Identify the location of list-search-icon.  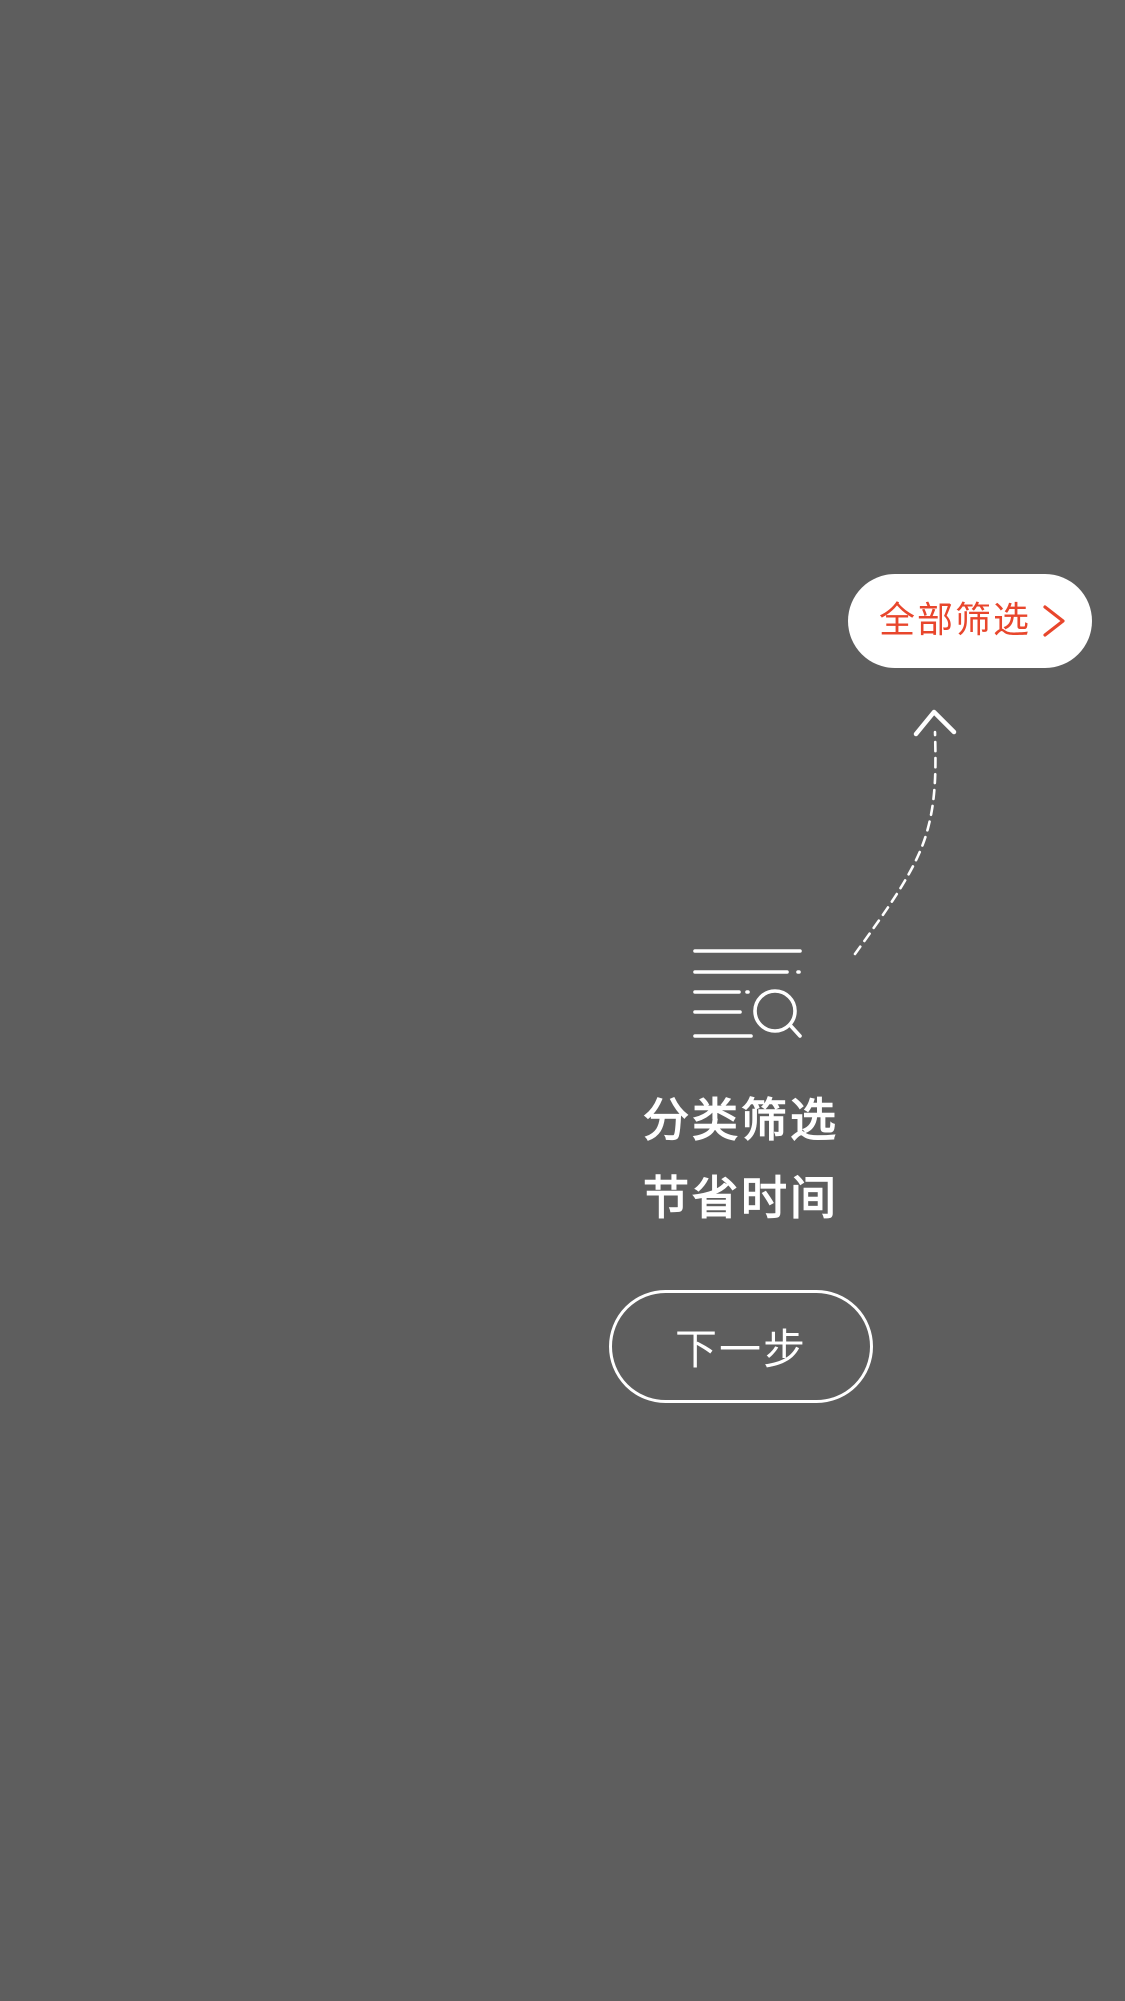
(747, 993).